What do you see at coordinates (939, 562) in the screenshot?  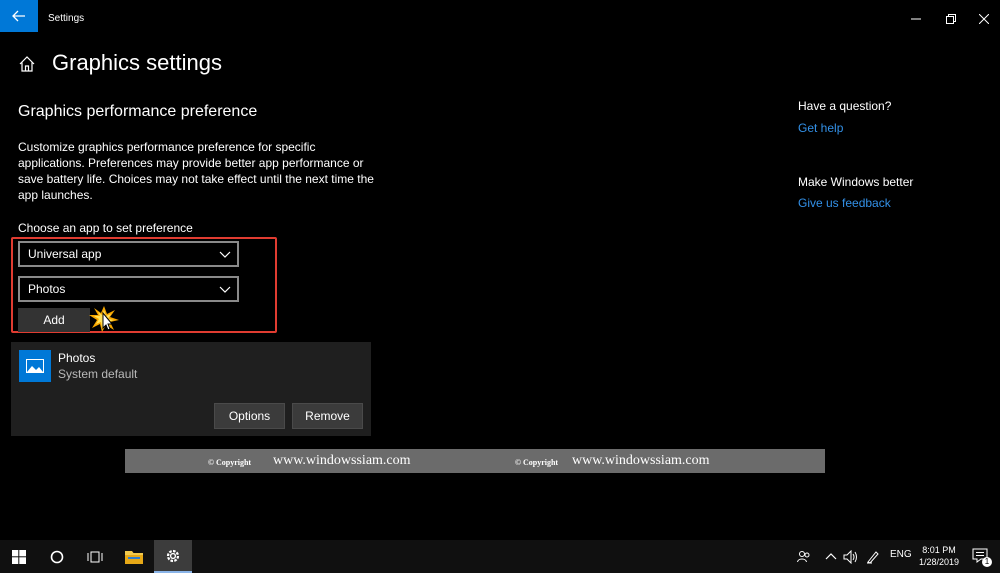 I see `clock-date: 1/28/2019` at bounding box center [939, 562].